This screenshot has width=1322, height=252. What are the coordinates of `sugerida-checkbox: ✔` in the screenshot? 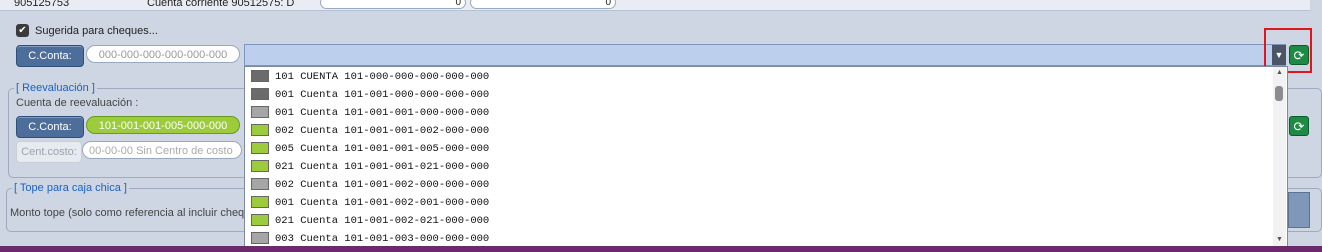 It's located at (22, 30).